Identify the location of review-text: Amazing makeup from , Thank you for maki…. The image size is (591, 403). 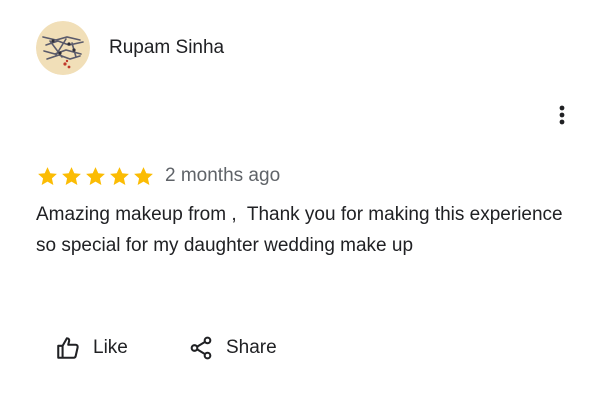
(302, 230).